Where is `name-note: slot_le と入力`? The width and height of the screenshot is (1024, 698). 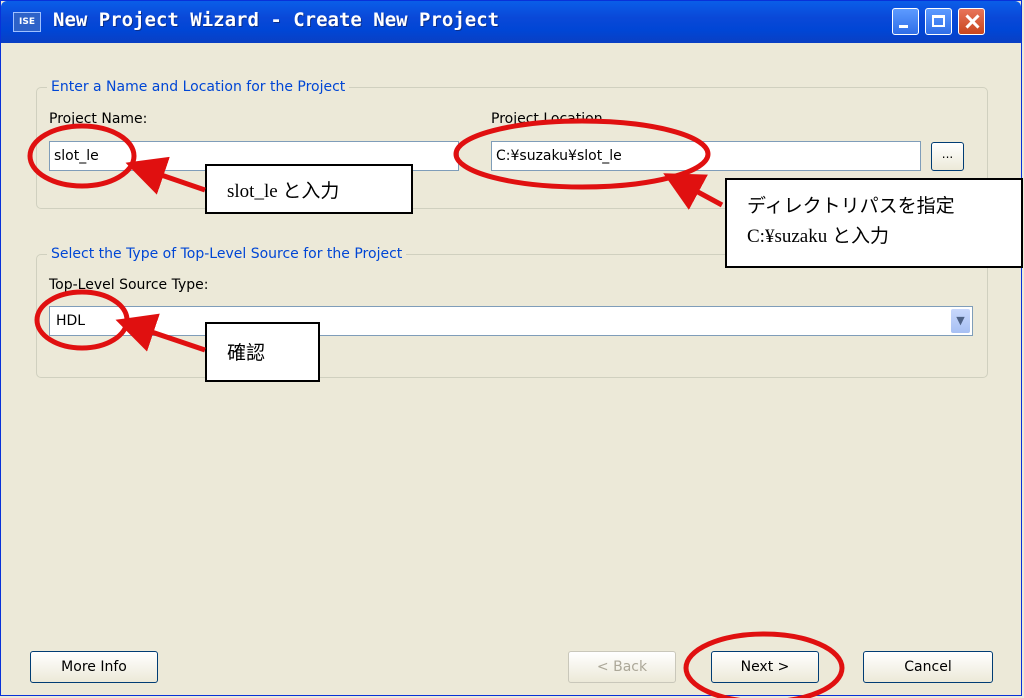 name-note: slot_le と入力 is located at coordinates (309, 189).